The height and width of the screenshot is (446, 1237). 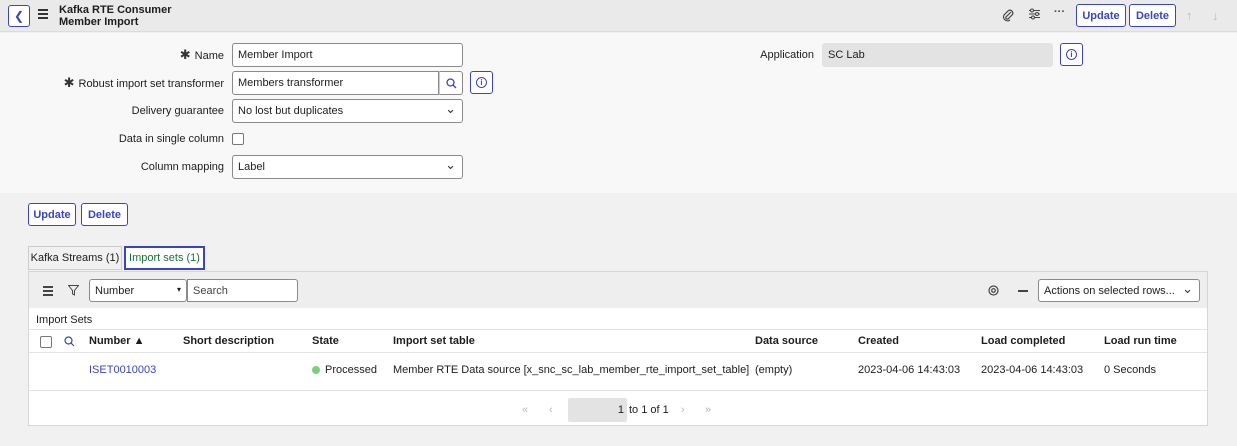 I want to click on pager-range-text: to 1 of 1, so click(x=649, y=410).